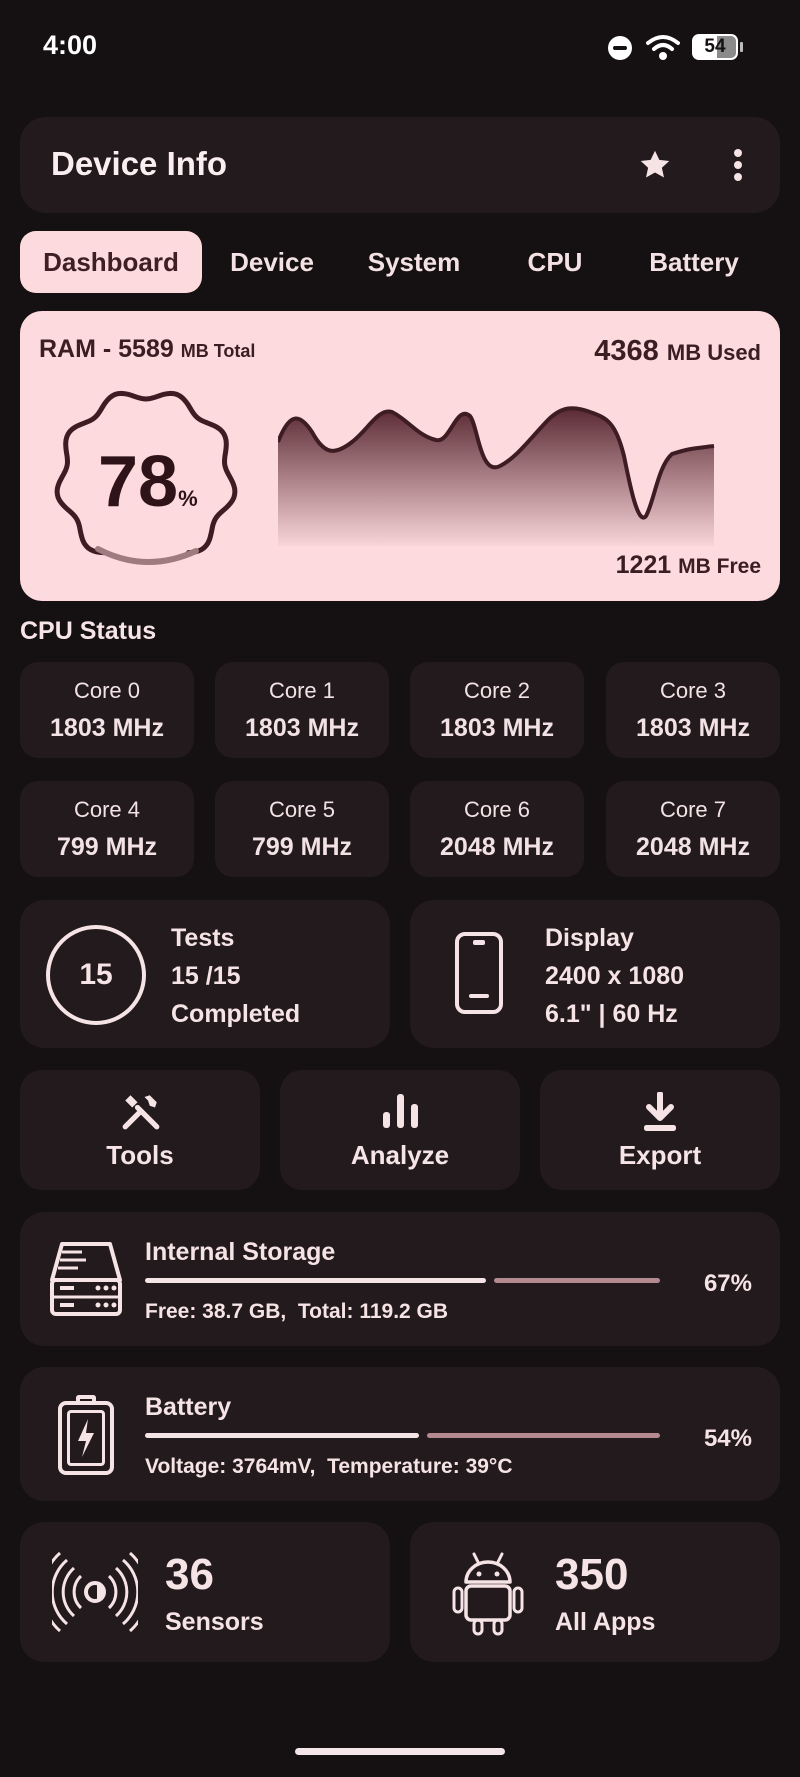 This screenshot has height=1777, width=800. I want to click on sensors-count: 36, so click(189, 1574).